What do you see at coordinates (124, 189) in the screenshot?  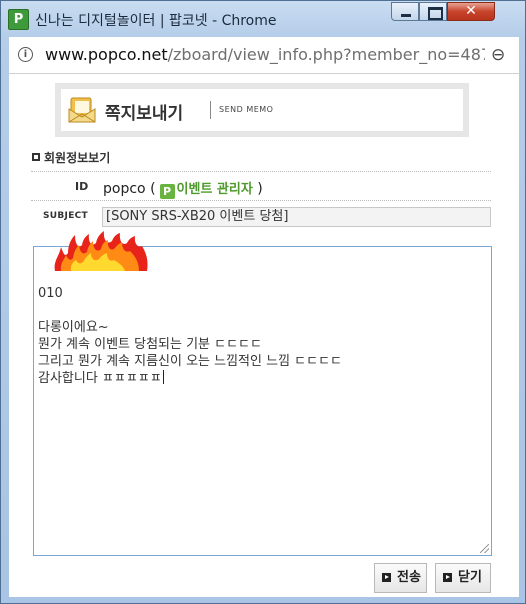 I see `recipient-username: popco` at bounding box center [124, 189].